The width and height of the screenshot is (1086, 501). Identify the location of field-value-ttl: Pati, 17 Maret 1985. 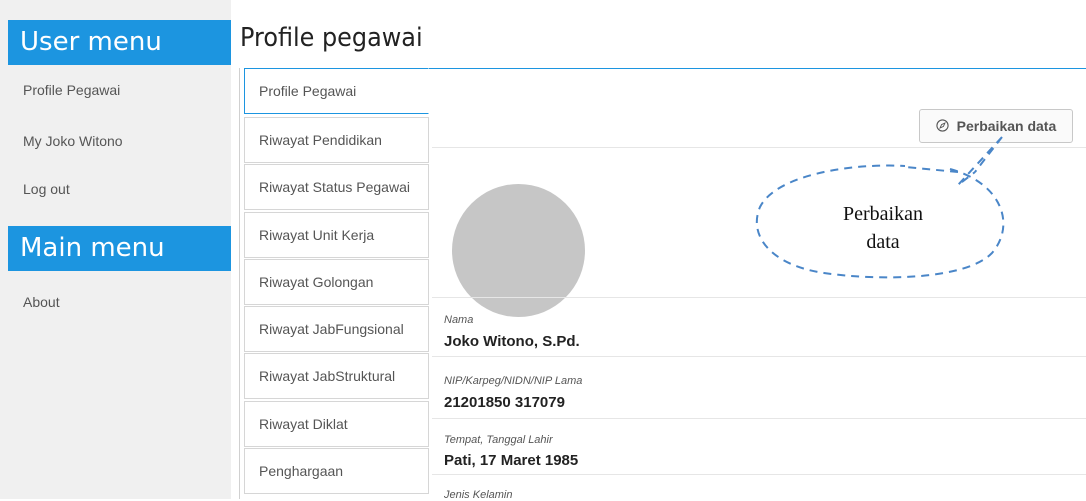
(511, 460).